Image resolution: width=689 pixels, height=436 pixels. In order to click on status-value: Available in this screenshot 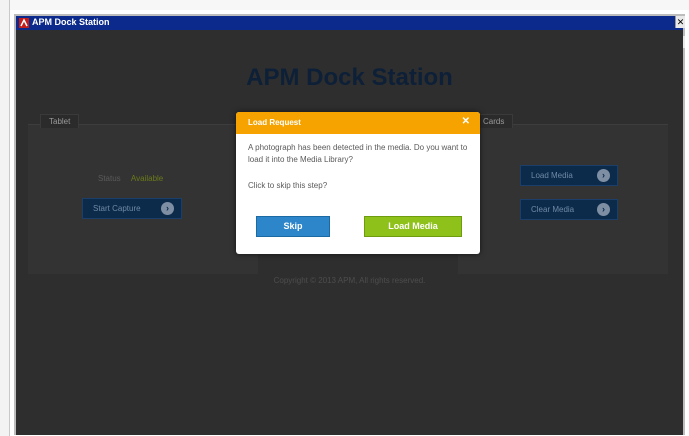, I will do `click(147, 178)`.